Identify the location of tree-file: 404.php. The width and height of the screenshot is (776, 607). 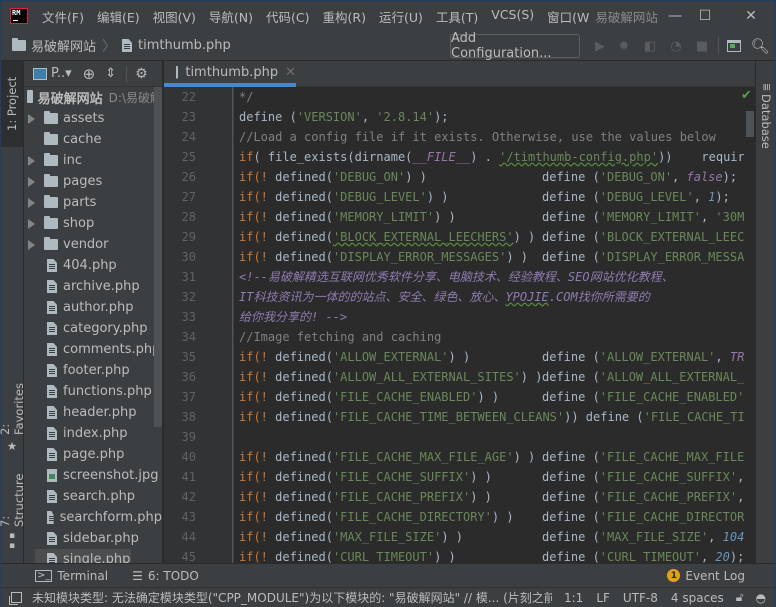
(93, 265).